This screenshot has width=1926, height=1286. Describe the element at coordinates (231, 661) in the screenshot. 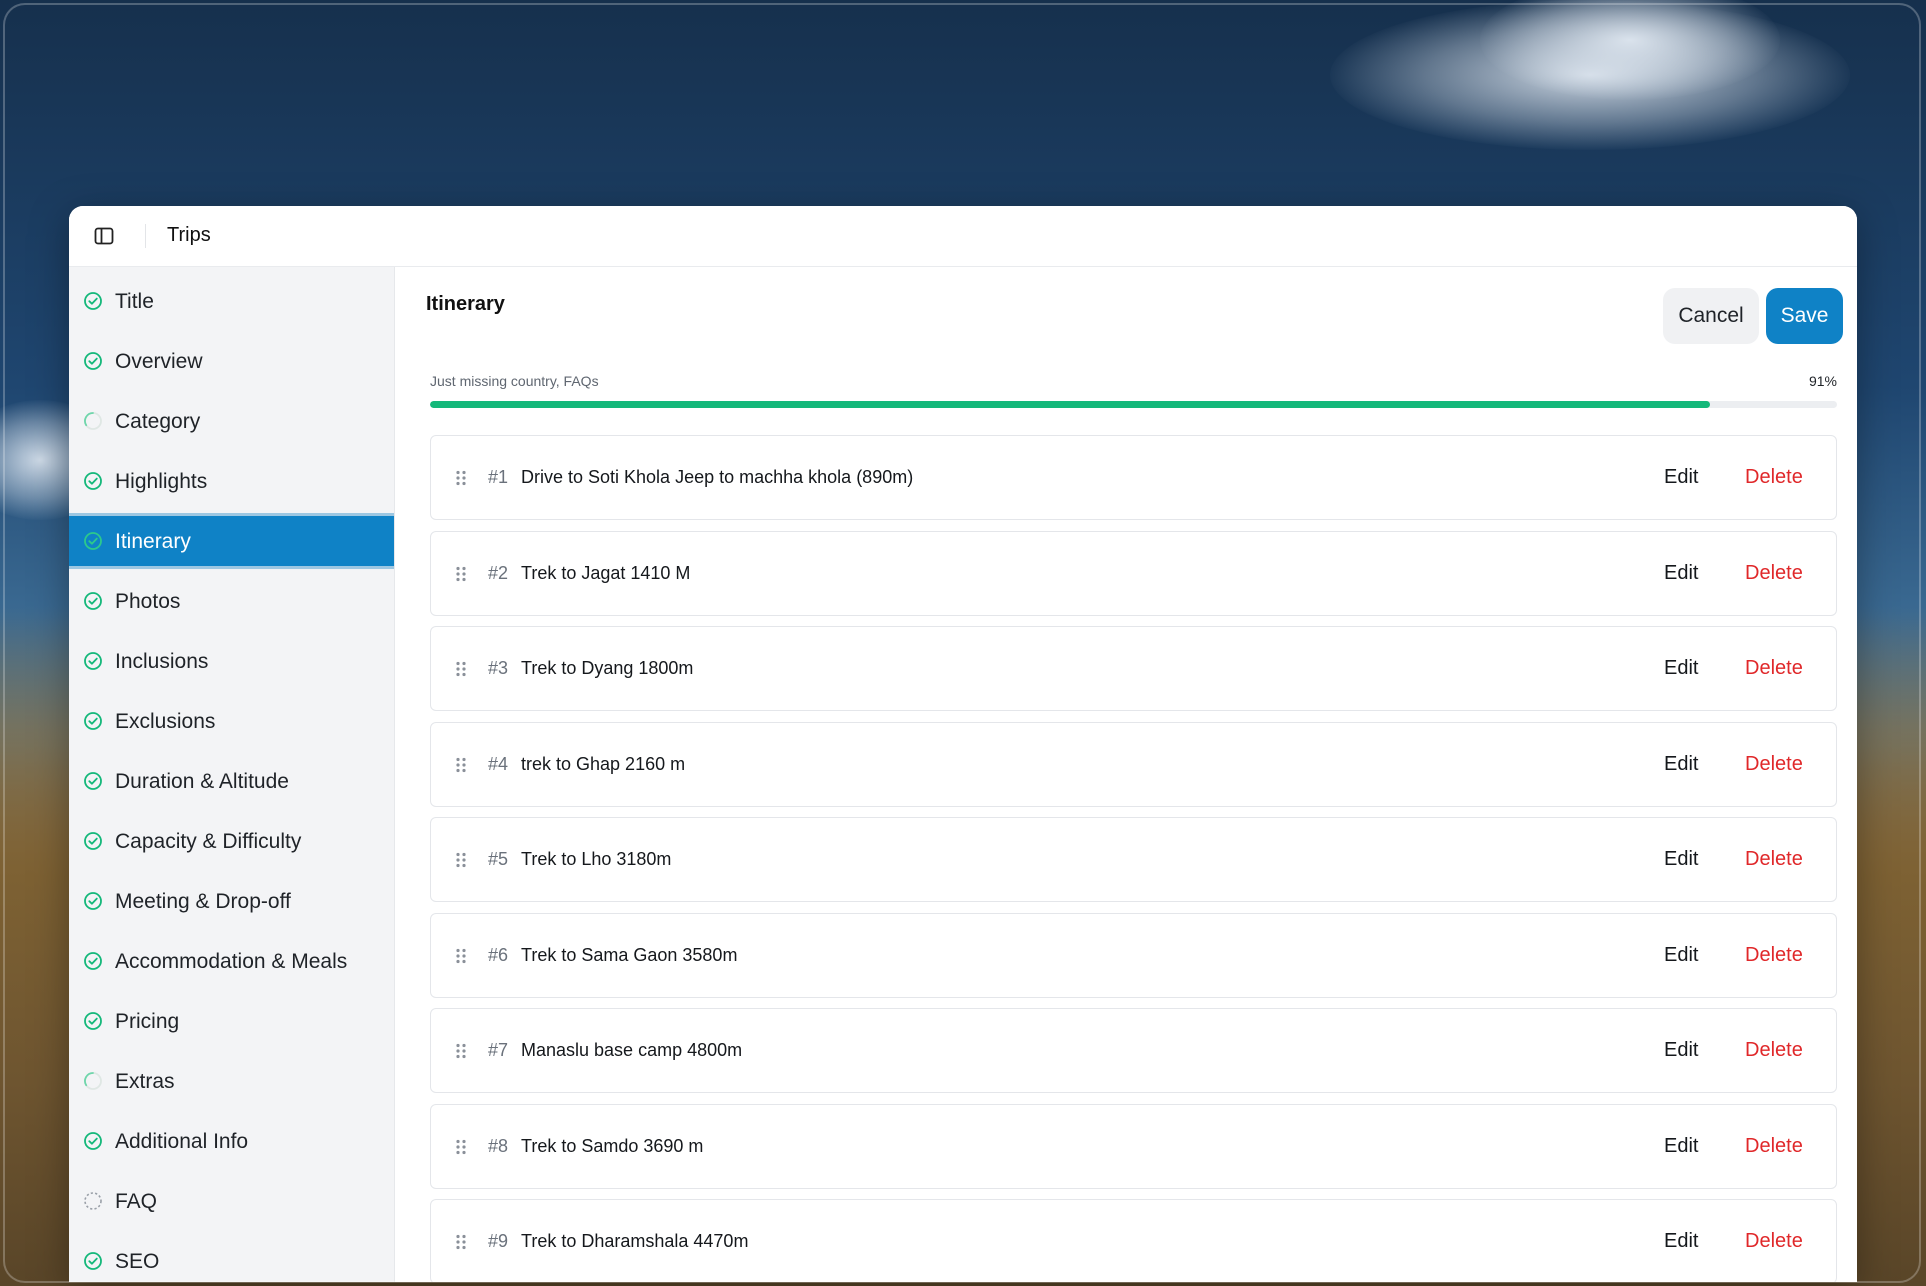

I see `sidebar-item-inclusions: Inclusions` at that location.